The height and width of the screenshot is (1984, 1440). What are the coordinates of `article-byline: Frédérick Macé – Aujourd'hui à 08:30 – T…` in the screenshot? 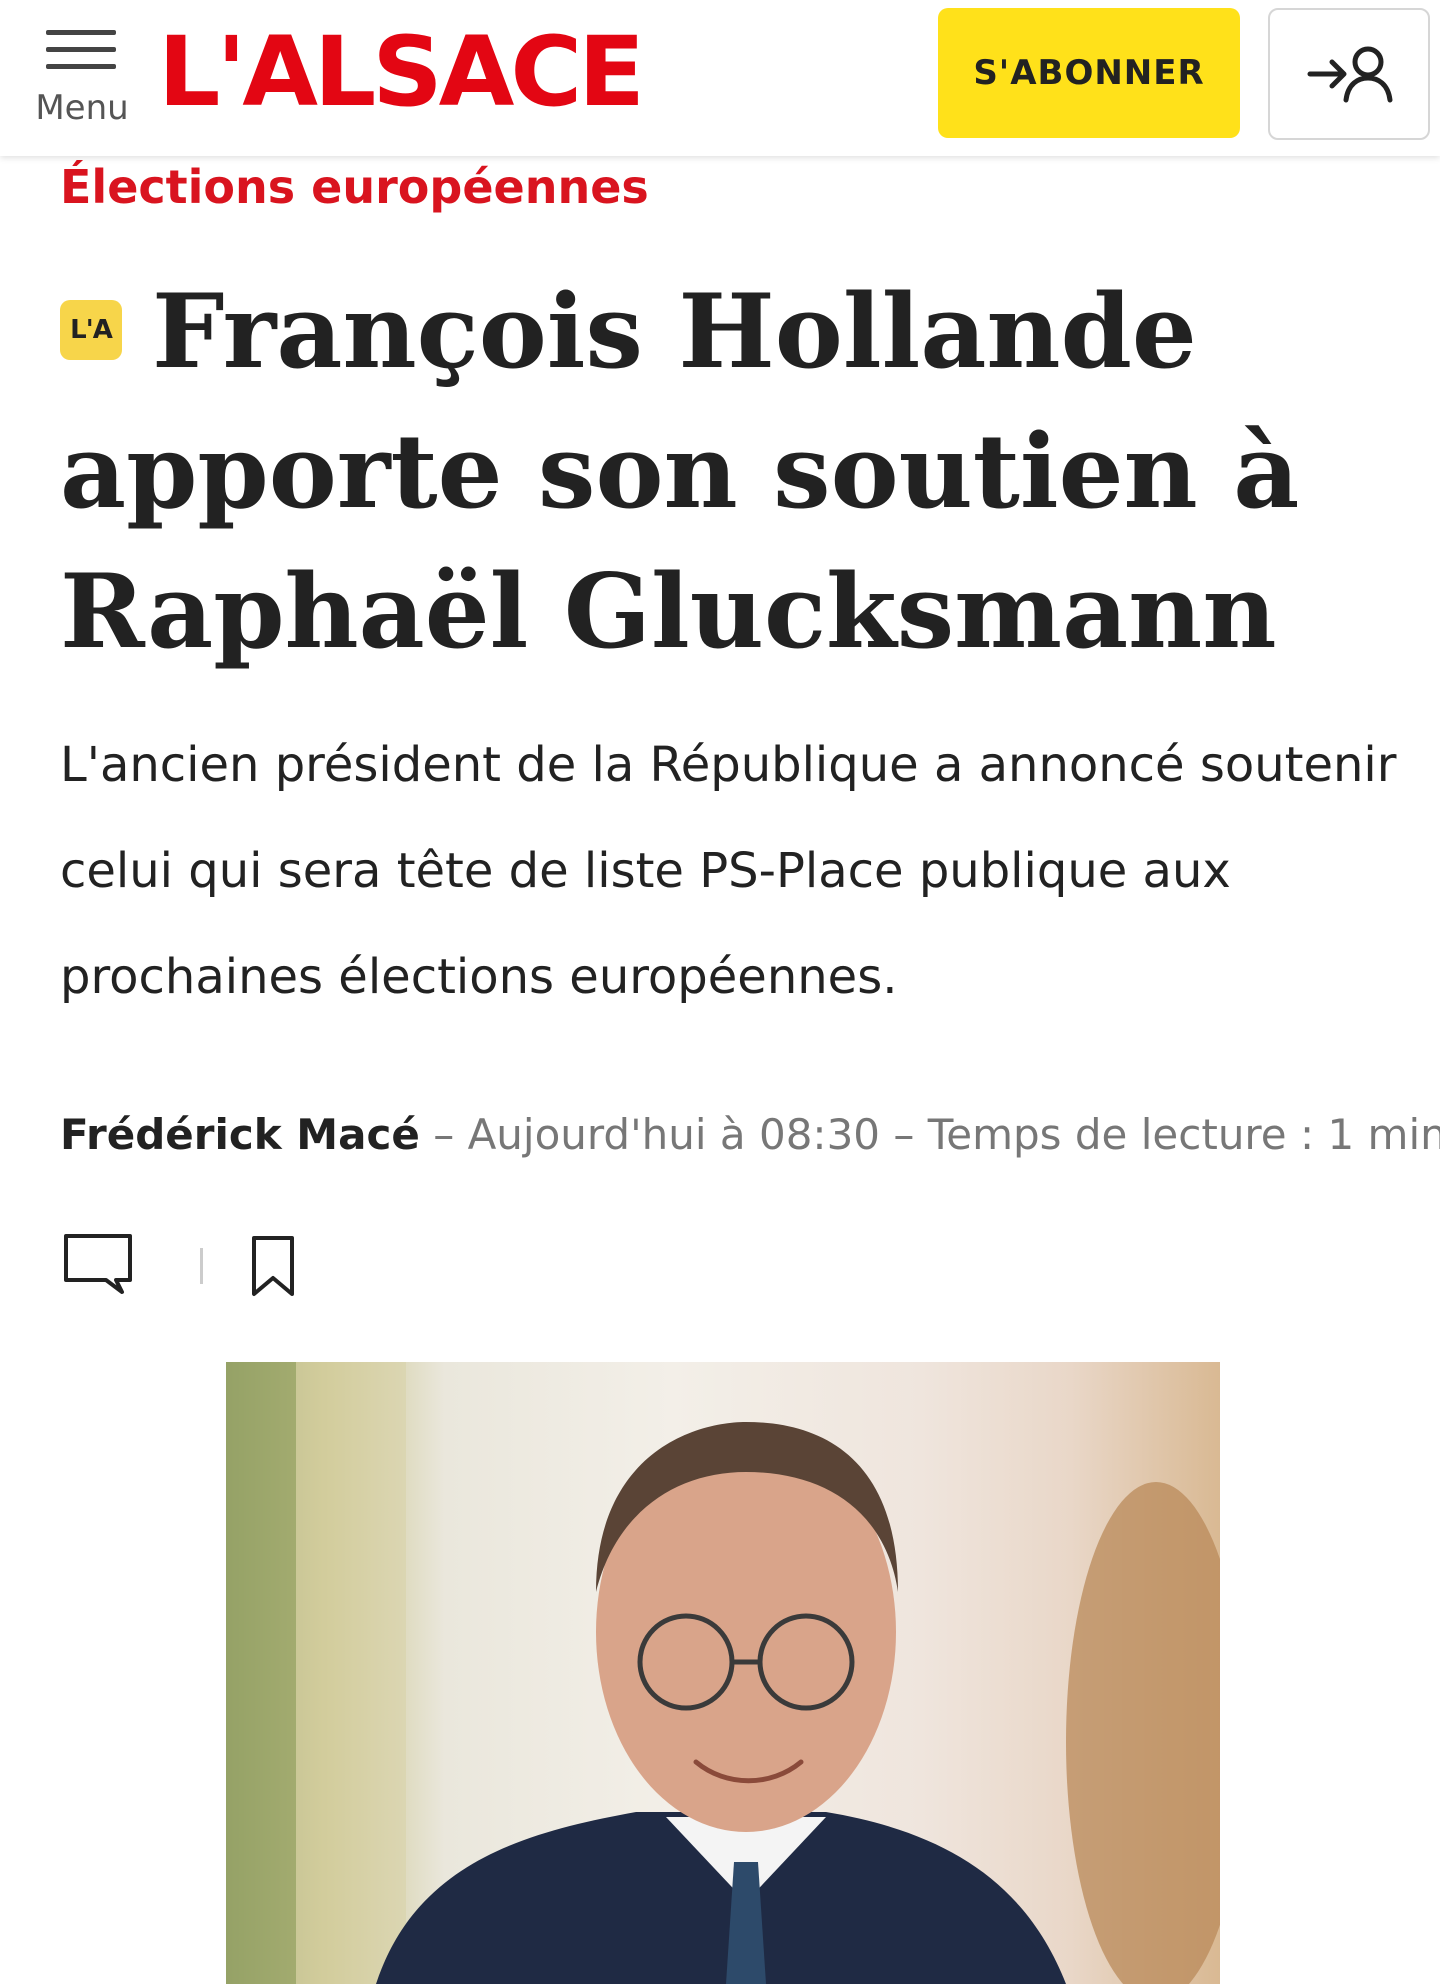 It's located at (750, 1134).